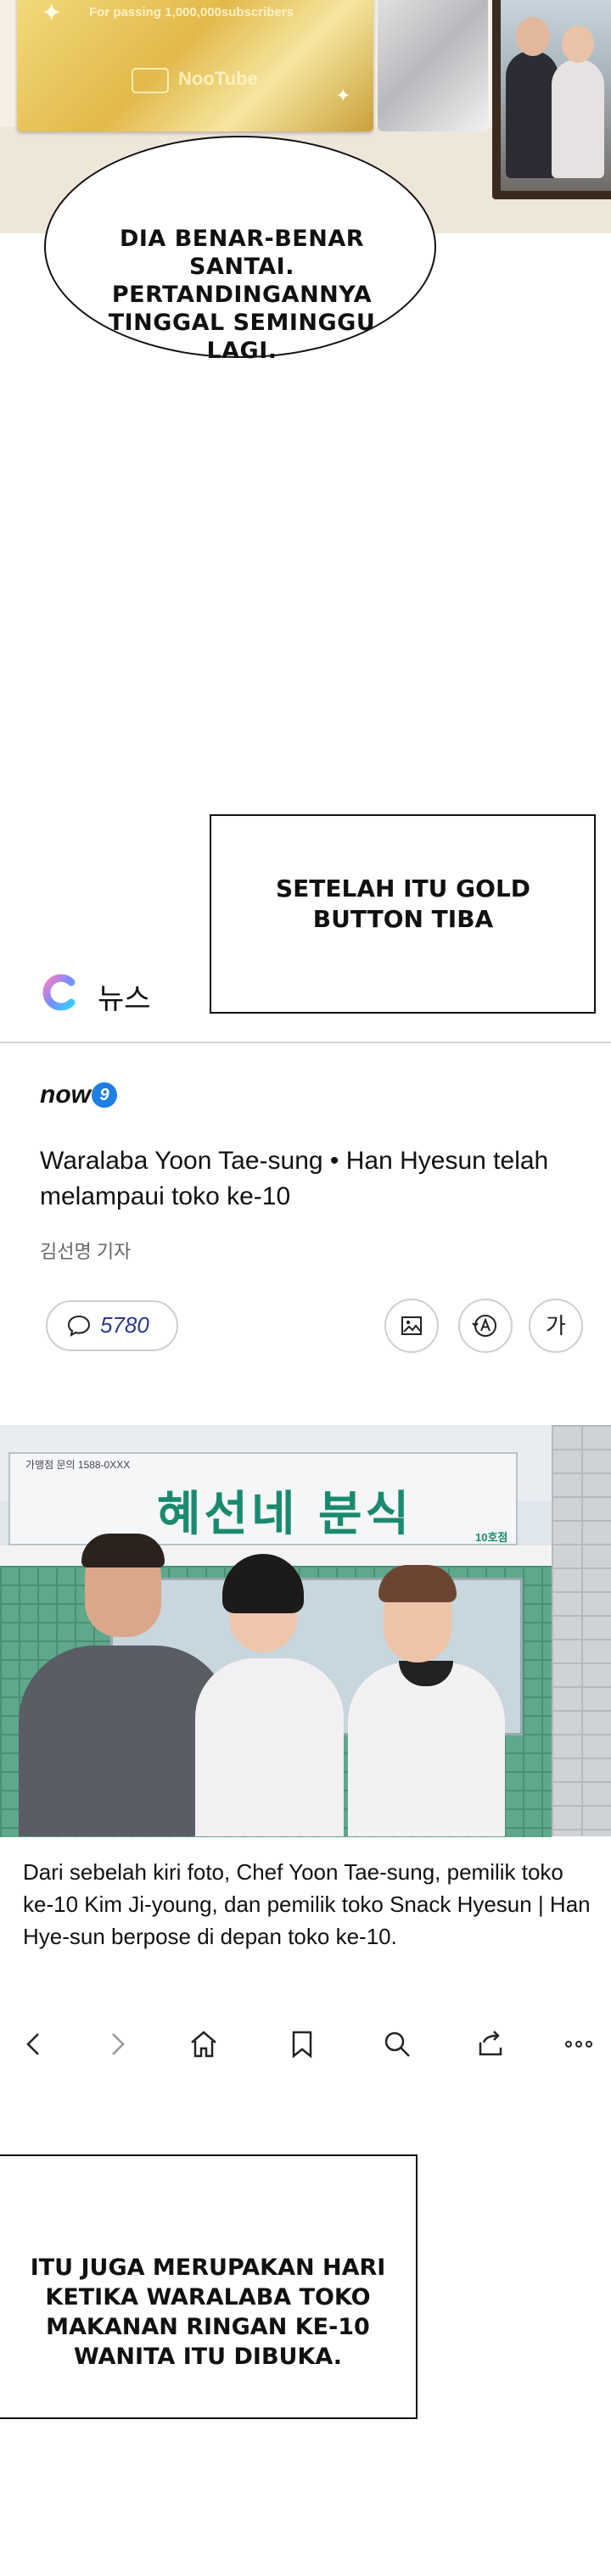 This screenshot has height=2576, width=611. What do you see at coordinates (403, 903) in the screenshot?
I see `narration-text: SETELAH ITU GOLD BUTTON TIBA` at bounding box center [403, 903].